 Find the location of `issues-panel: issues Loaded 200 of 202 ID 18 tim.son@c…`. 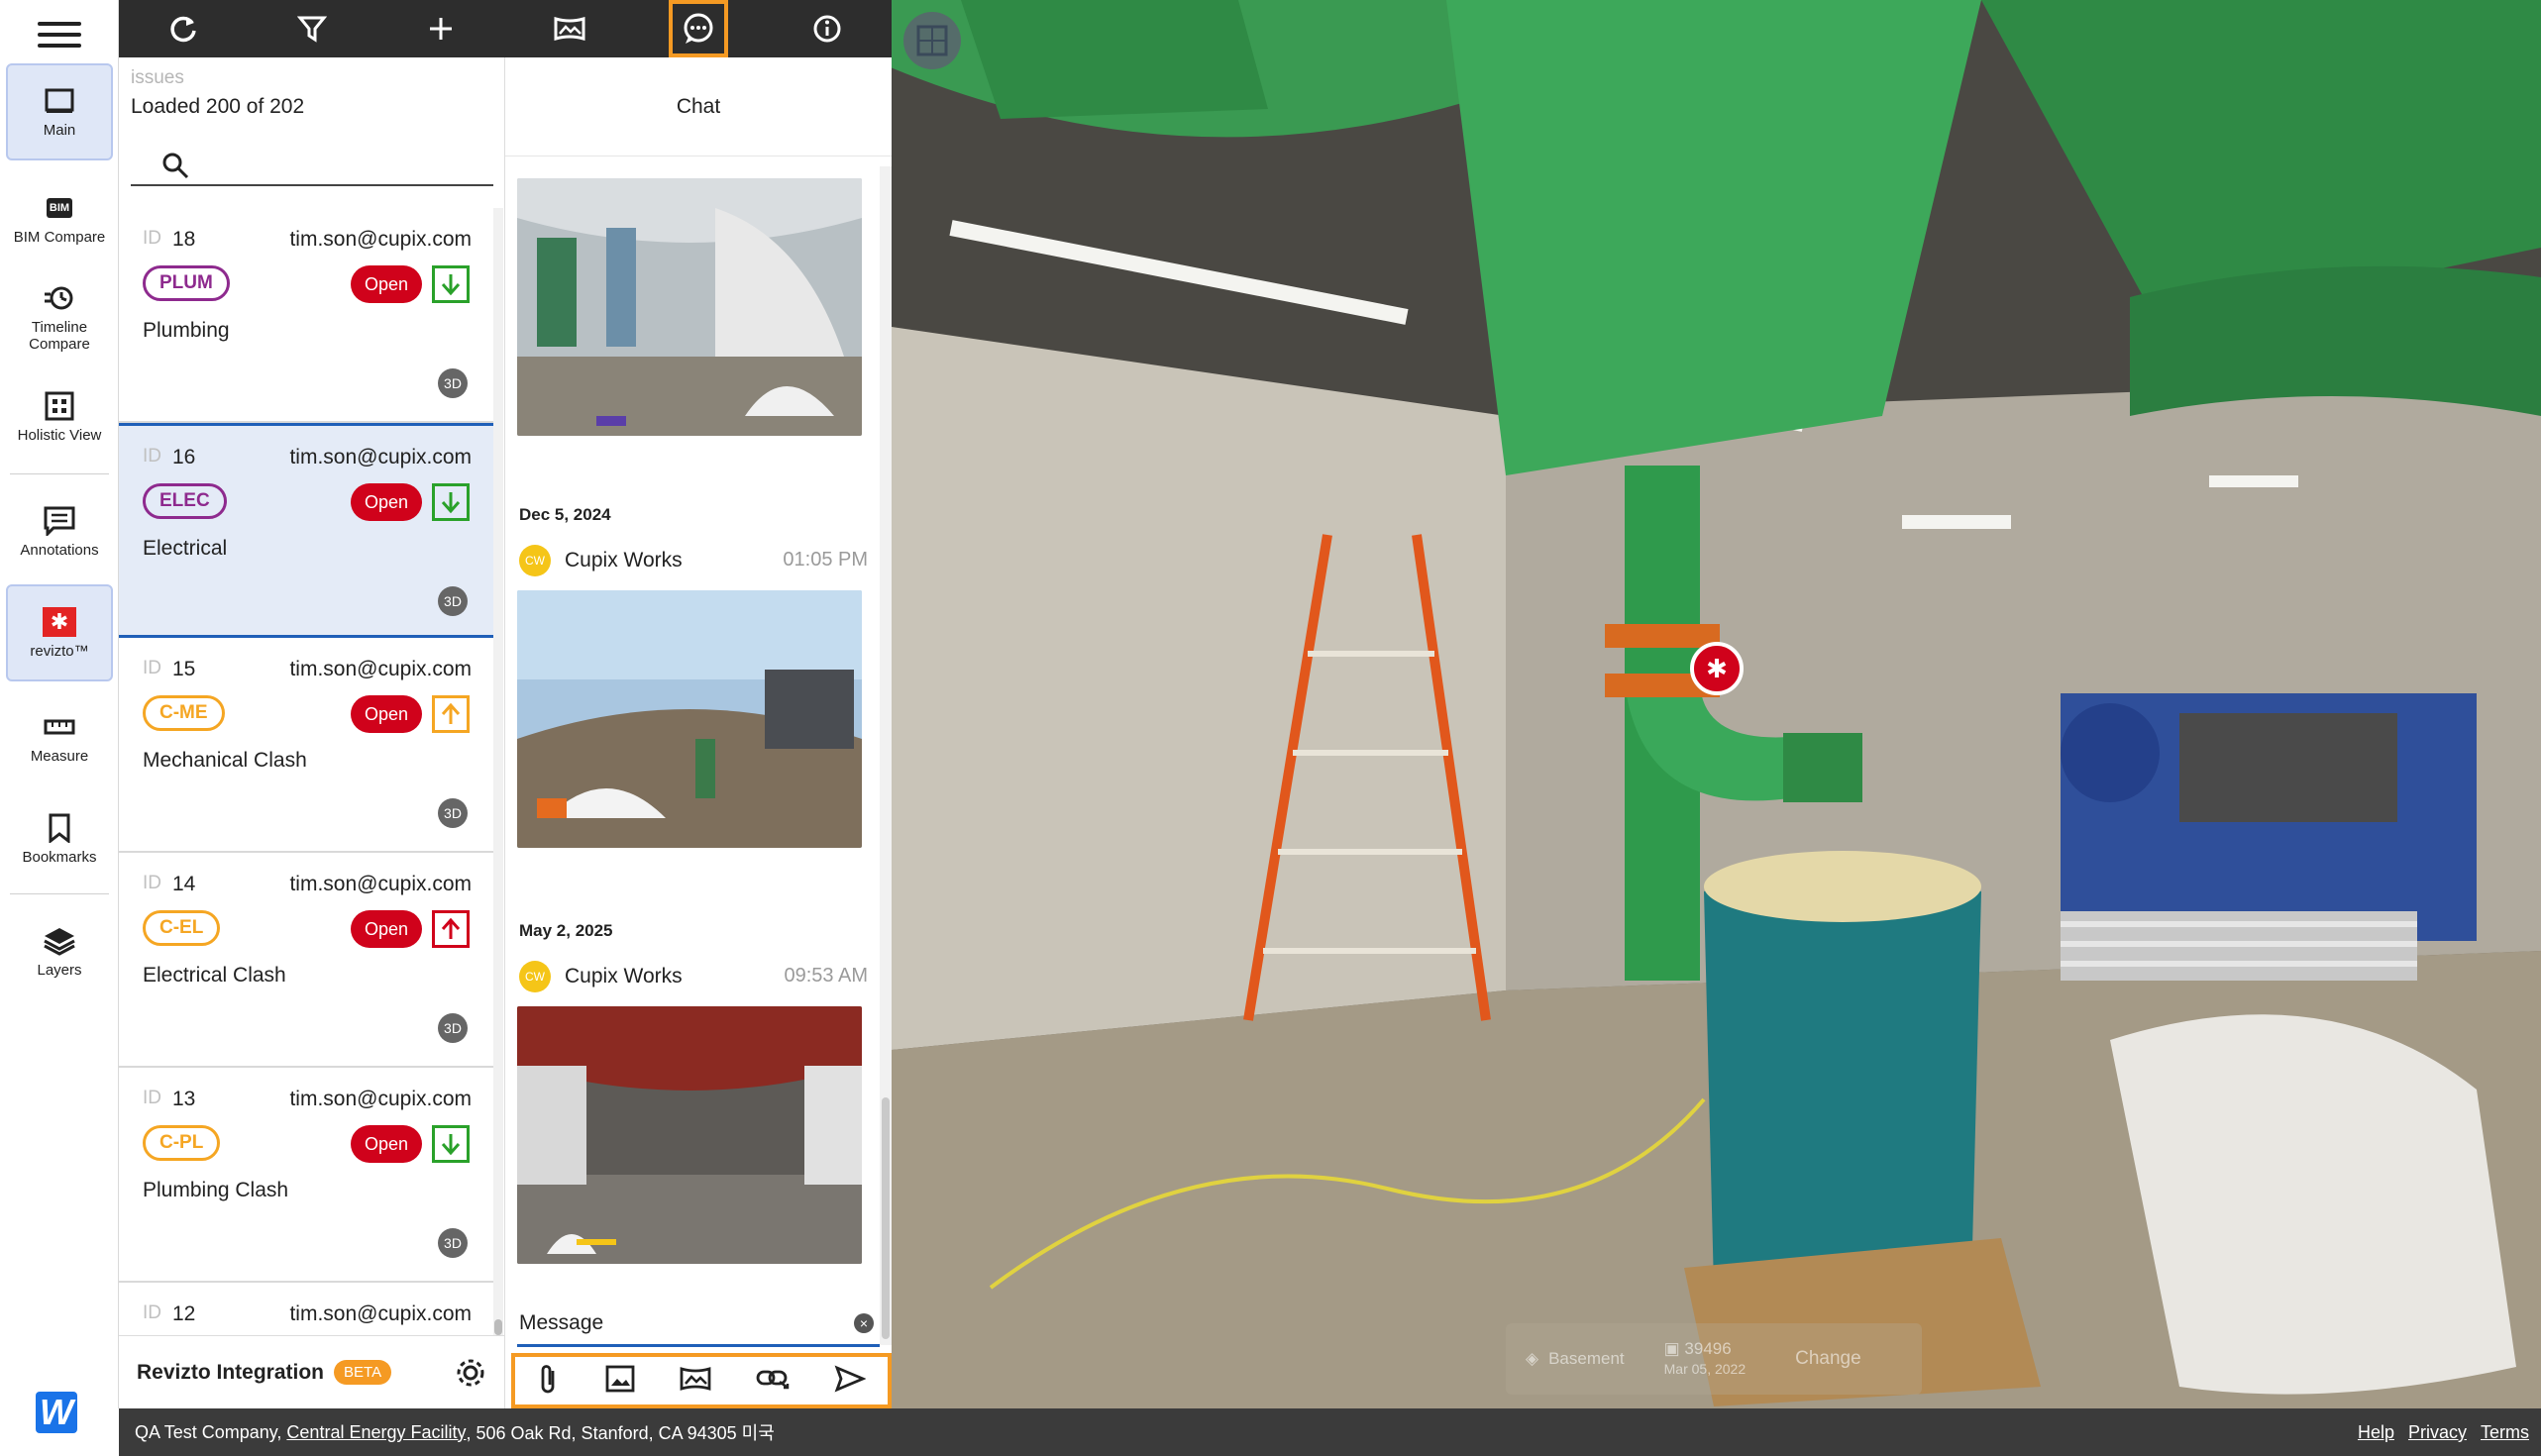

issues-panel: issues Loaded 200 of 202 ID 18 tim.son@c… is located at coordinates (312, 732).